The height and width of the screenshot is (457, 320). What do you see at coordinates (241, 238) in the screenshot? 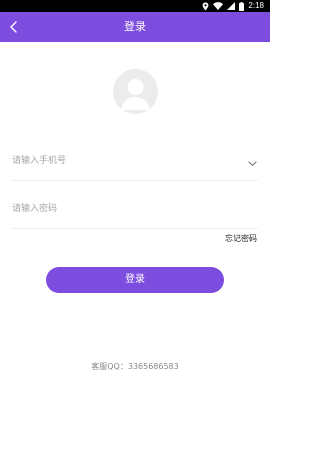
I see `forgot-password-link: 忘记密码` at bounding box center [241, 238].